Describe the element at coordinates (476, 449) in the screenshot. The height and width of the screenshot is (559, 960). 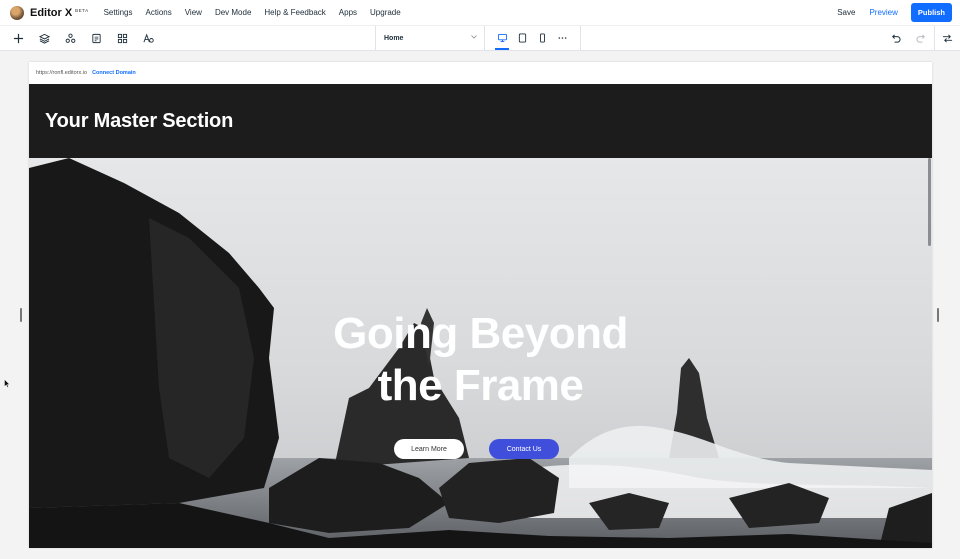
I see `hero-buttons: Learn More Contact Us` at that location.